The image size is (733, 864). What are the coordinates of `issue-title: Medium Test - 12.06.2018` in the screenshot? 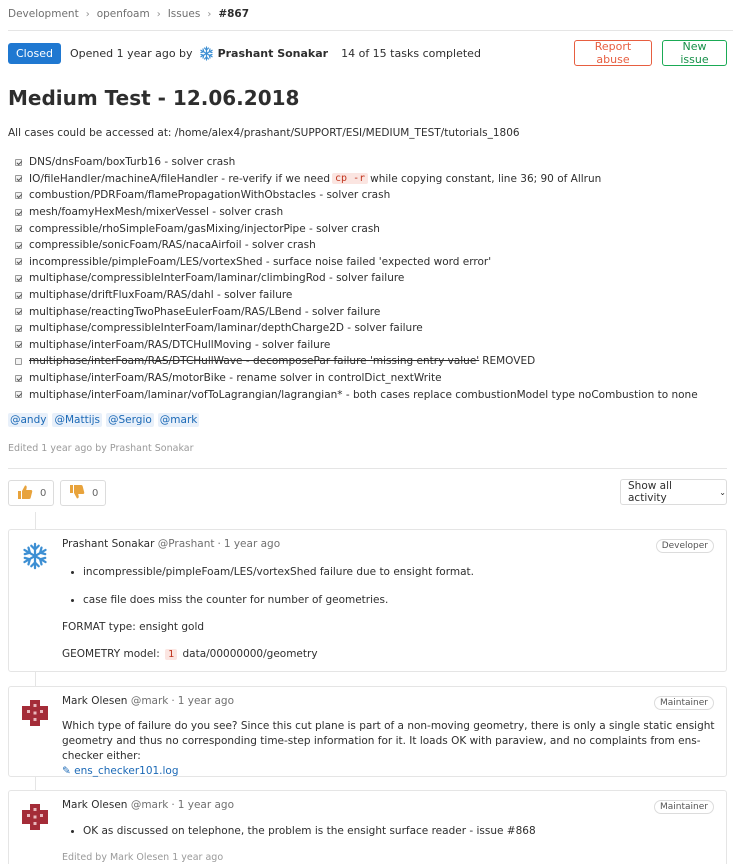 It's located at (154, 98).